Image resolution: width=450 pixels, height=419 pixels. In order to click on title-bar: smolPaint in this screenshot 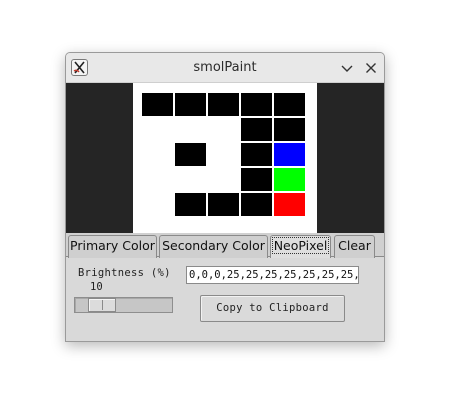, I will do `click(225, 68)`.